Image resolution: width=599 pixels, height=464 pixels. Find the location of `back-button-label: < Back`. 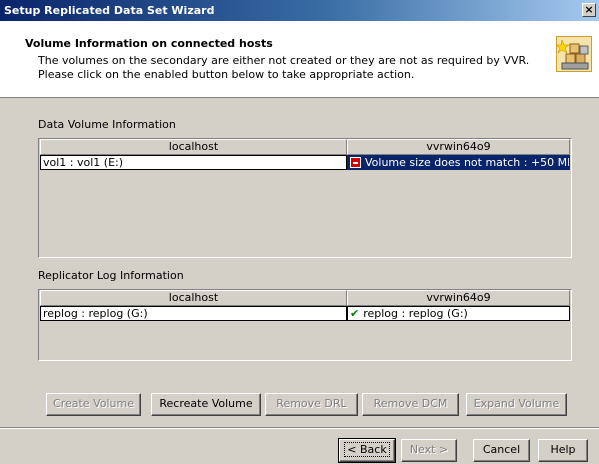

back-button-label: < Back is located at coordinates (367, 449).